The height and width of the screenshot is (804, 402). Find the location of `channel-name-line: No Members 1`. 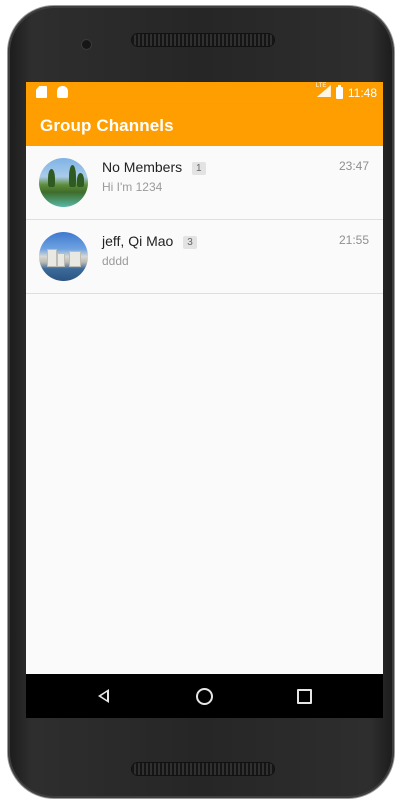

channel-name-line: No Members 1 is located at coordinates (154, 167).